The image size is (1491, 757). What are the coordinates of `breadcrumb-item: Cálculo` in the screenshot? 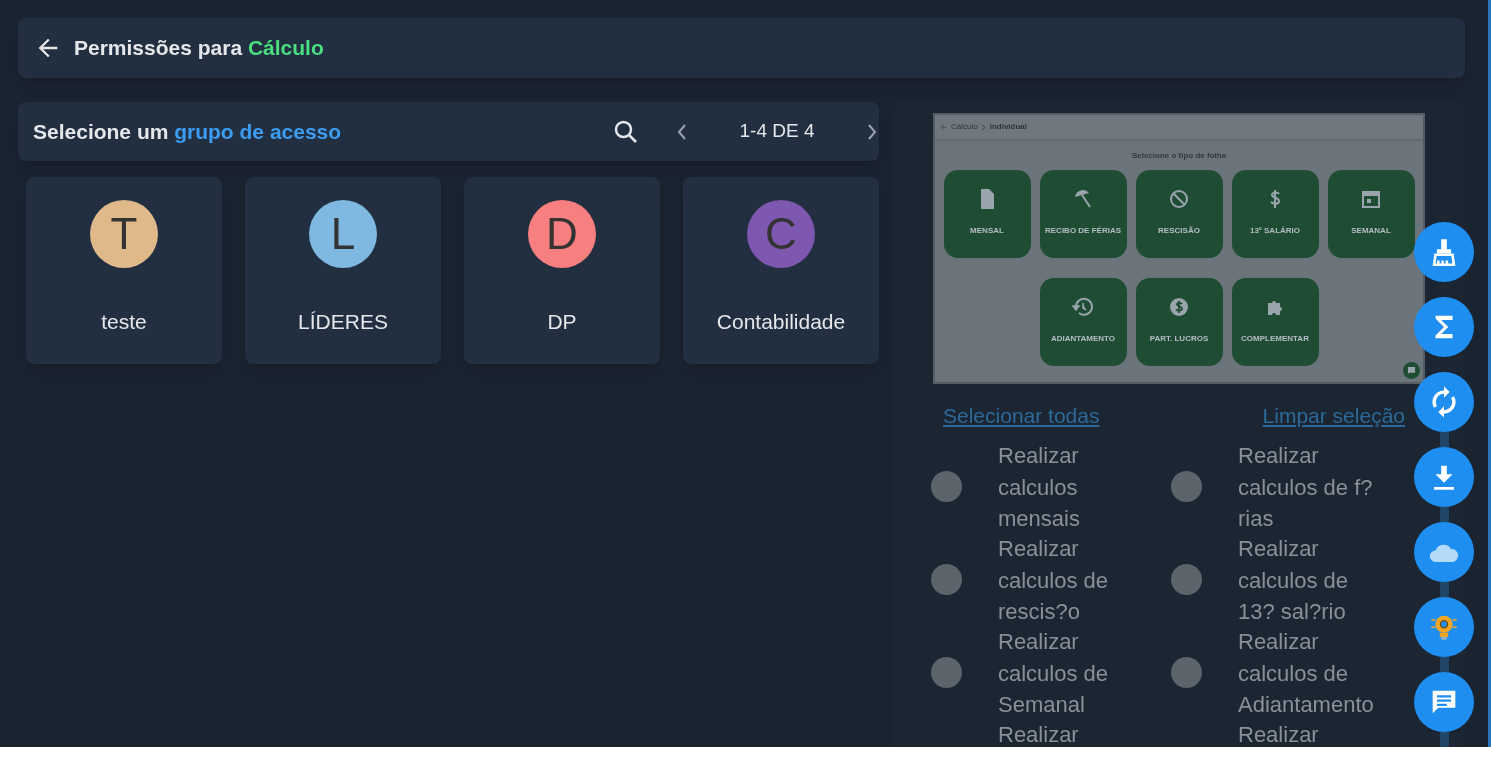 It's located at (964, 127).